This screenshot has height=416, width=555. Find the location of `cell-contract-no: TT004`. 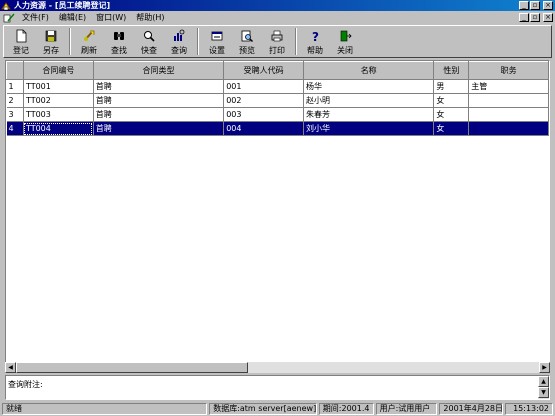

cell-contract-no: TT004 is located at coordinates (58, 128).